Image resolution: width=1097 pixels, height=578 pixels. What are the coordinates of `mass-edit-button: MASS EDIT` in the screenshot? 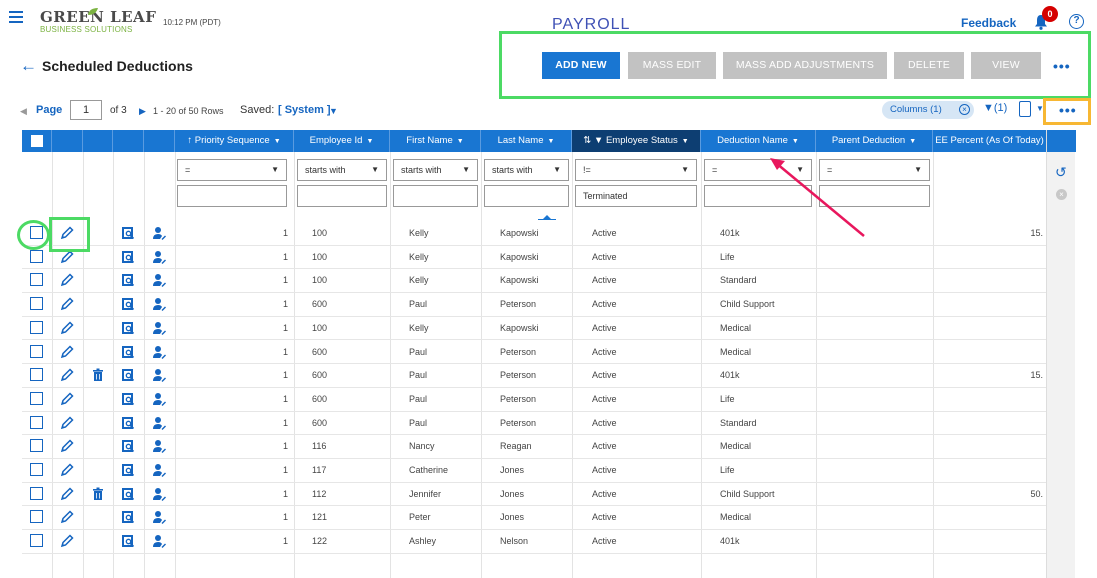 It's located at (672, 65).